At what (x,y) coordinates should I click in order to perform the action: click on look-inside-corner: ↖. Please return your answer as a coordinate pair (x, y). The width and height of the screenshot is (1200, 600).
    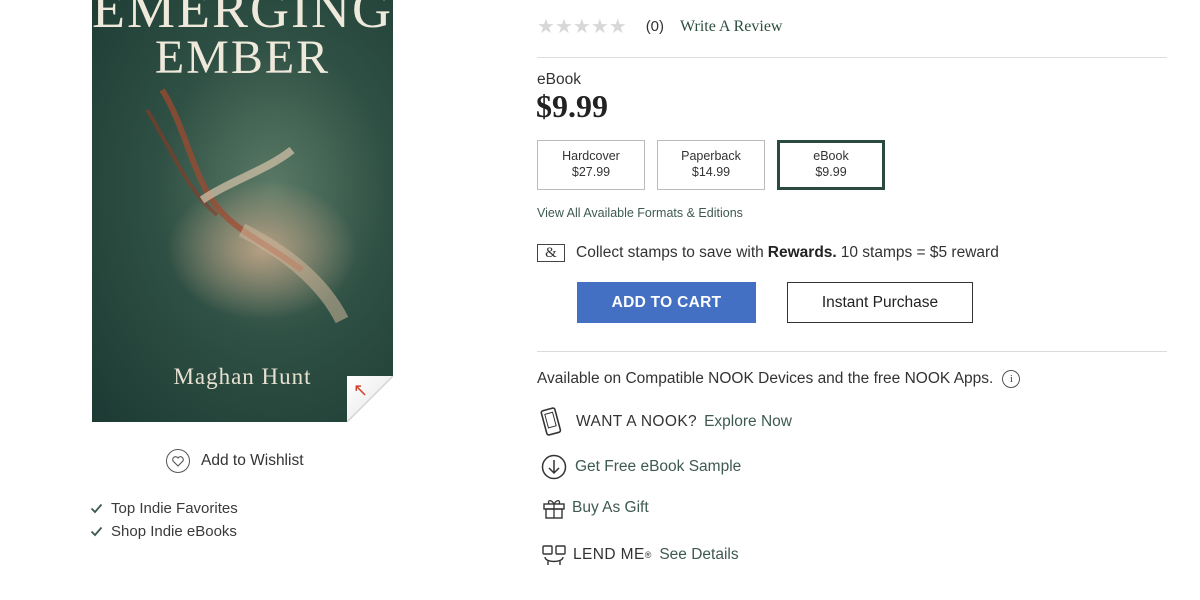
    Looking at the image, I should click on (370, 399).